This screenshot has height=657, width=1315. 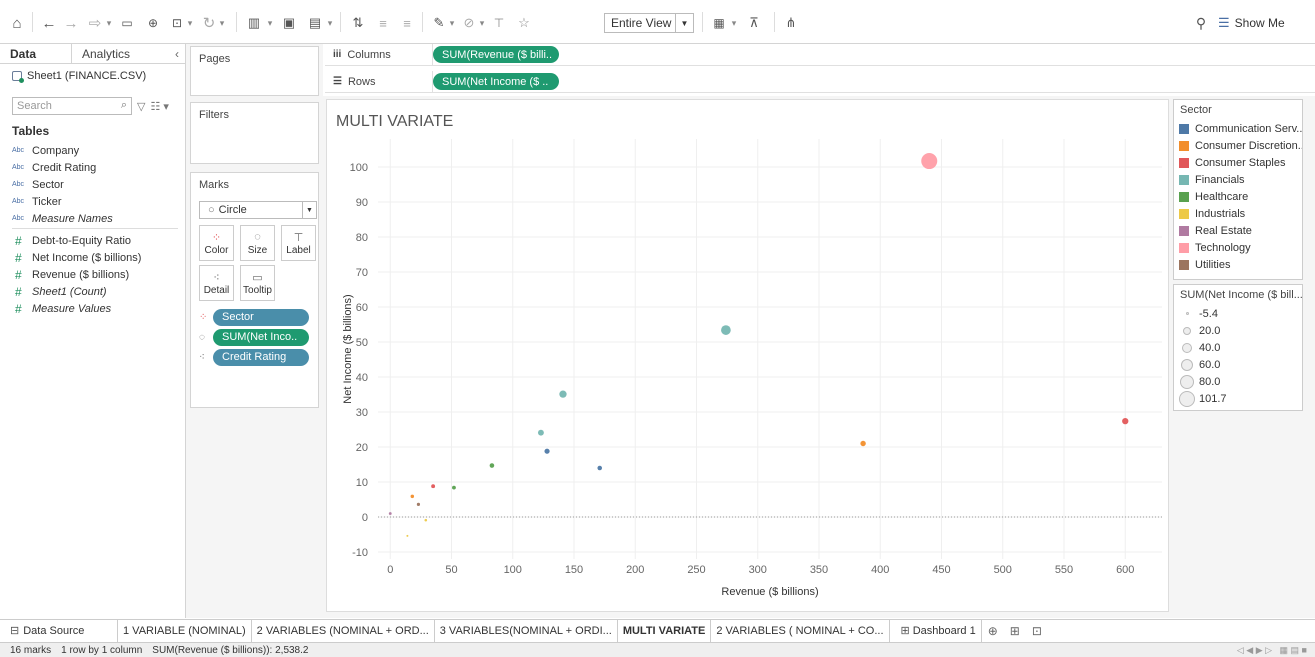 I want to click on new-story-icon: ⊡, so click(x=1037, y=631).